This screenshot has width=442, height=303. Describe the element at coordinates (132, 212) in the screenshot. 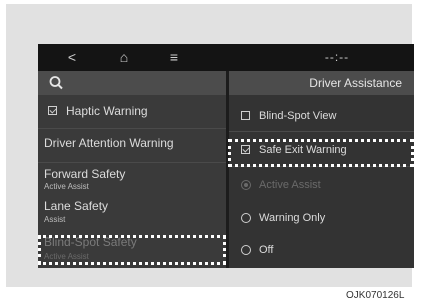

I see `menu-item-lane-safety: Lane Safety Assist` at that location.